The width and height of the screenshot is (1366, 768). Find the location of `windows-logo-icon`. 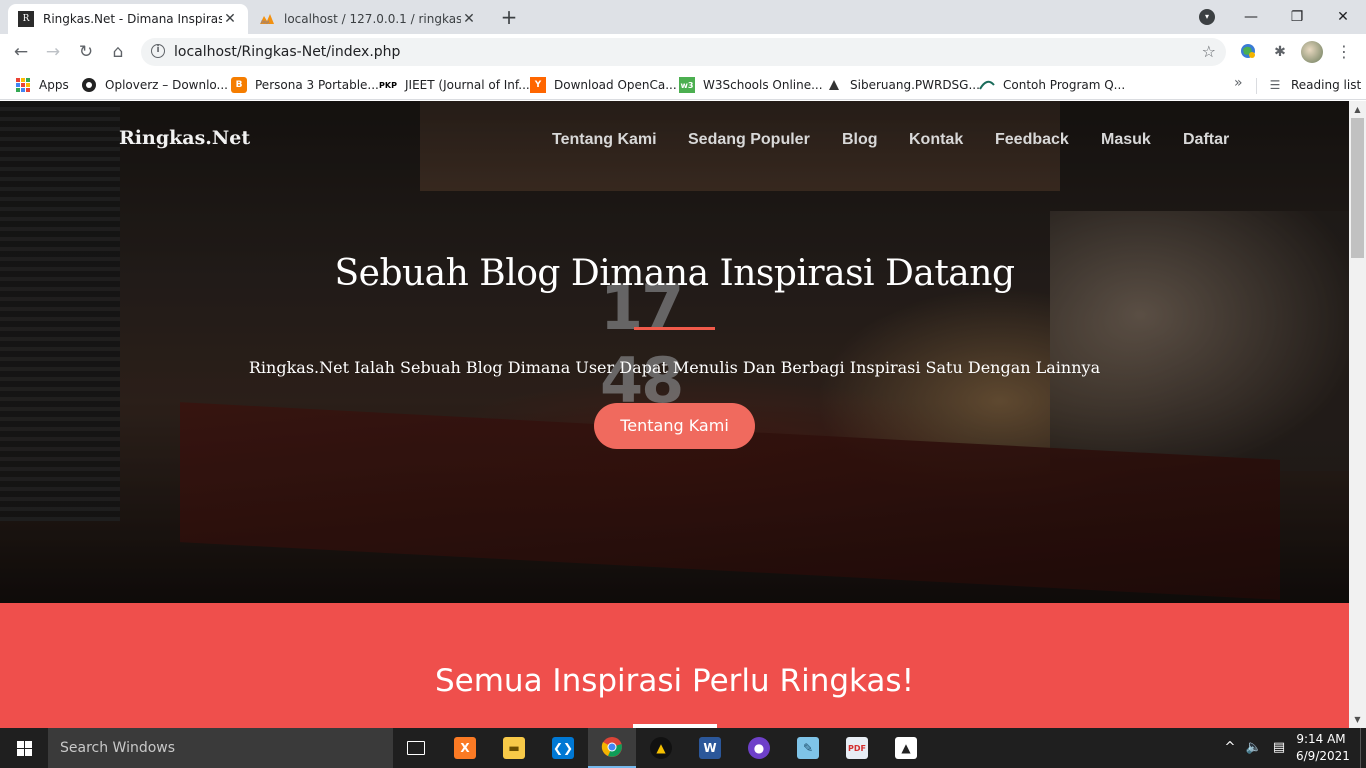

windows-logo-icon is located at coordinates (24, 748).